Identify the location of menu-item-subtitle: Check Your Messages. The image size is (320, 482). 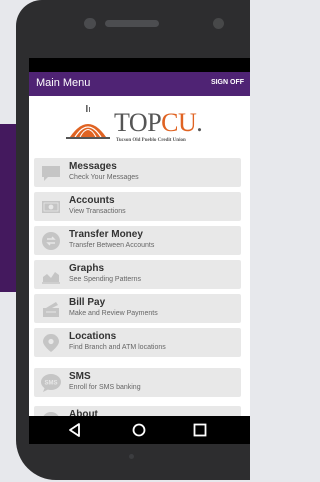
(104, 177).